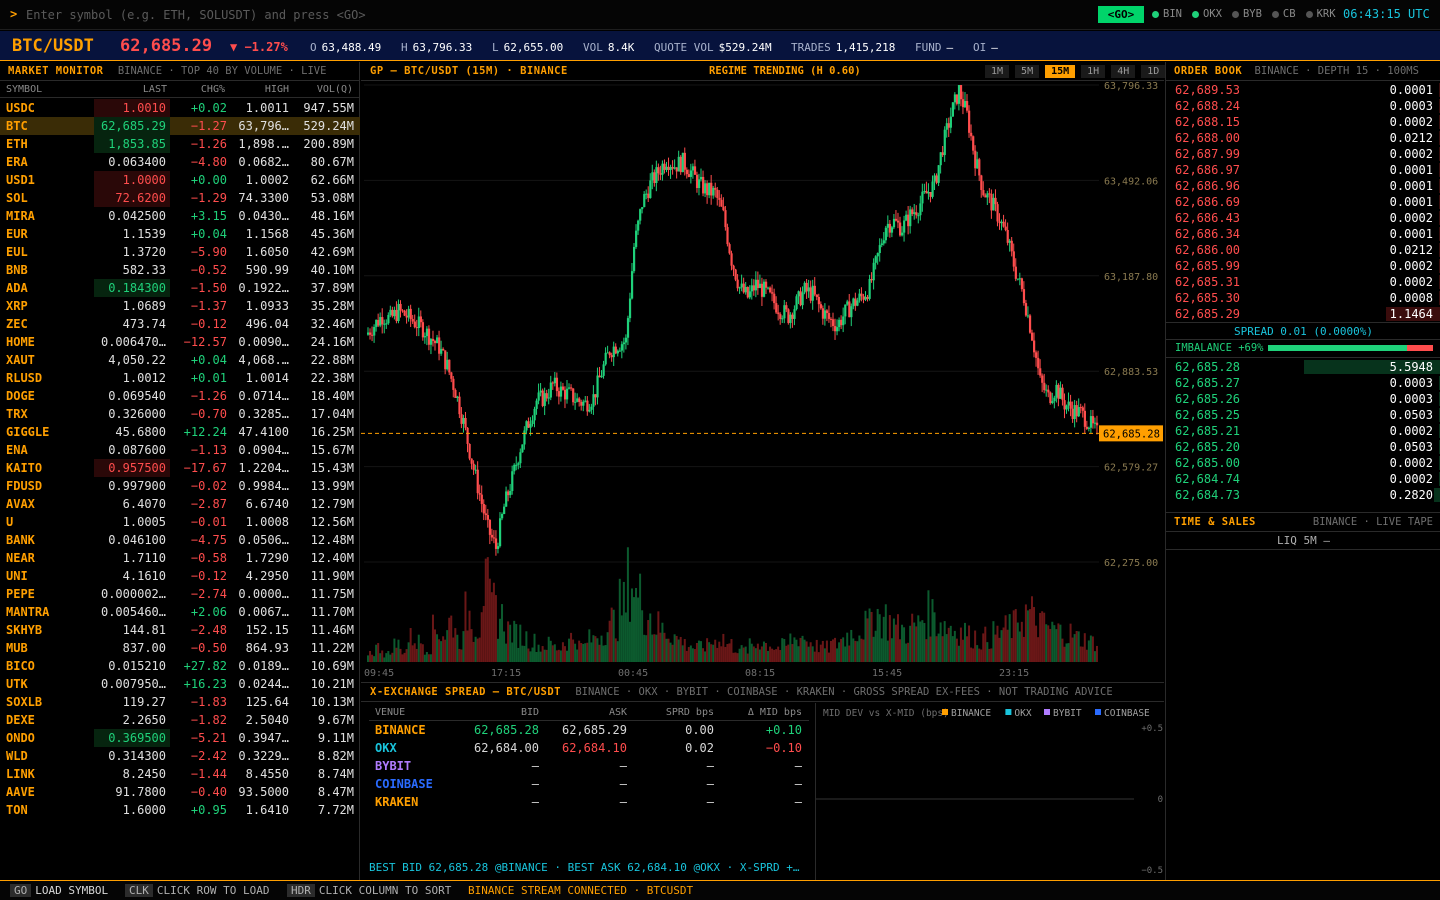 The width and height of the screenshot is (1440, 900). I want to click on bid-level: 62,685.28 5.5948, so click(1303, 367).